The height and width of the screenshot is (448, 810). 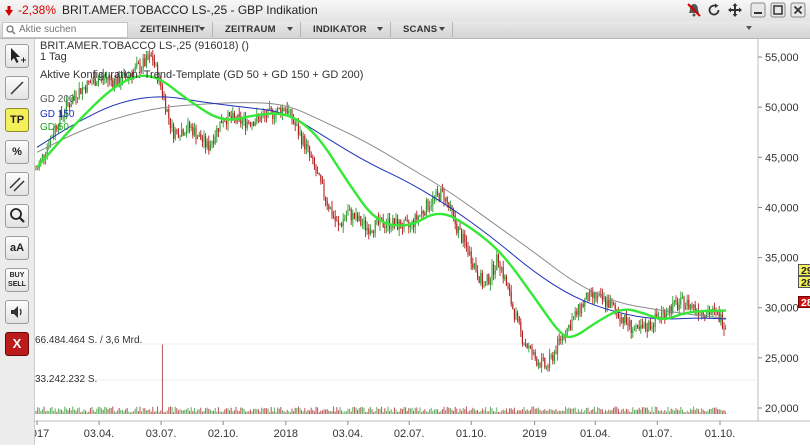 What do you see at coordinates (758, 10) in the screenshot?
I see `minimize-icon` at bounding box center [758, 10].